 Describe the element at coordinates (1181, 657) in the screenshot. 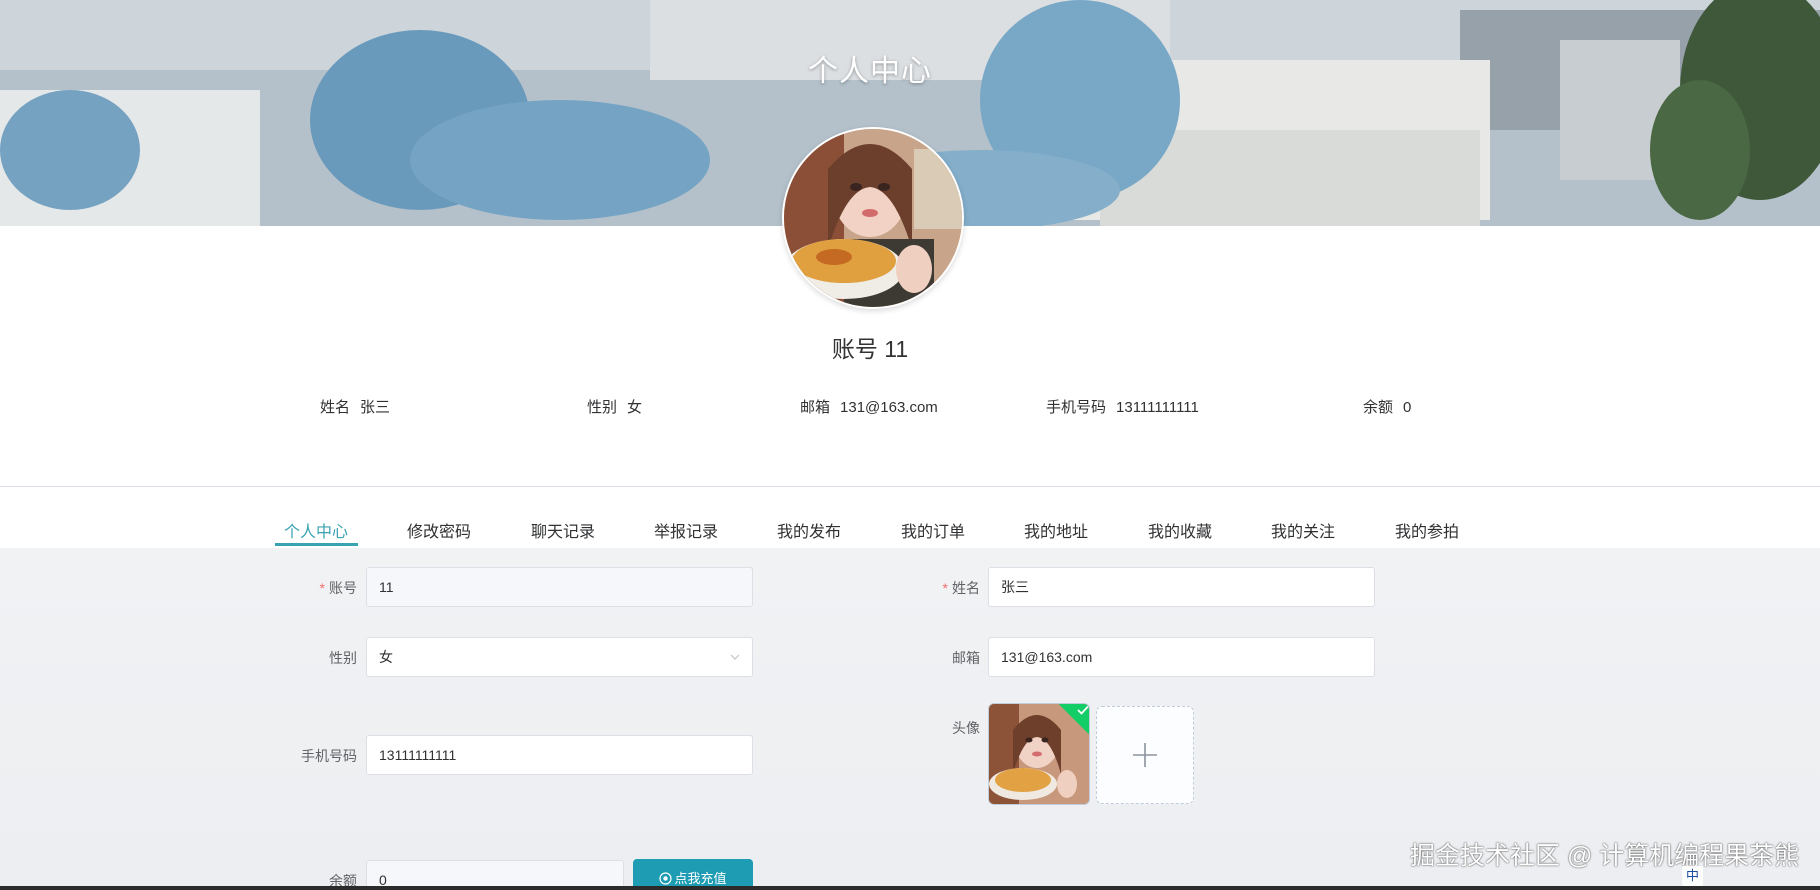

I see `email-input` at that location.